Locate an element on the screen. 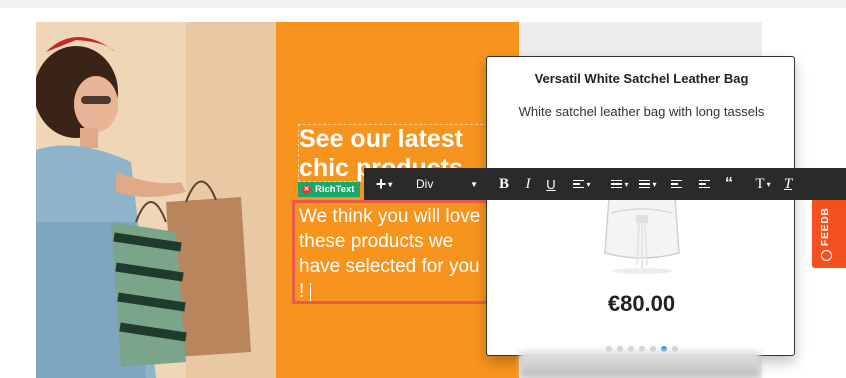 The image size is (846, 378). plus-icon: + is located at coordinates (384, 184).